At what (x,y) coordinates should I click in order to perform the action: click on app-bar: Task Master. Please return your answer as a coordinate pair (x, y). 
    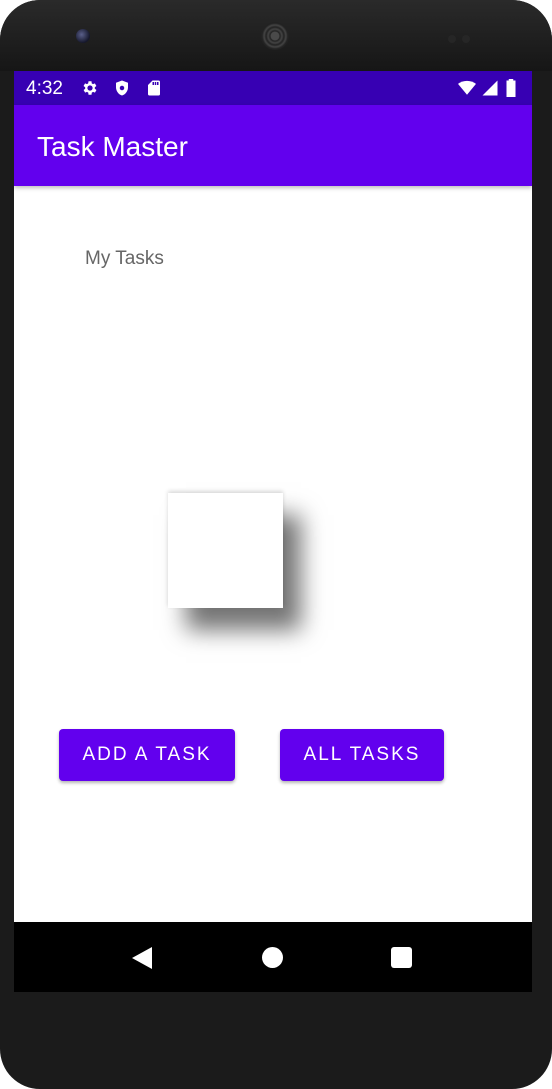
    Looking at the image, I should click on (273, 145).